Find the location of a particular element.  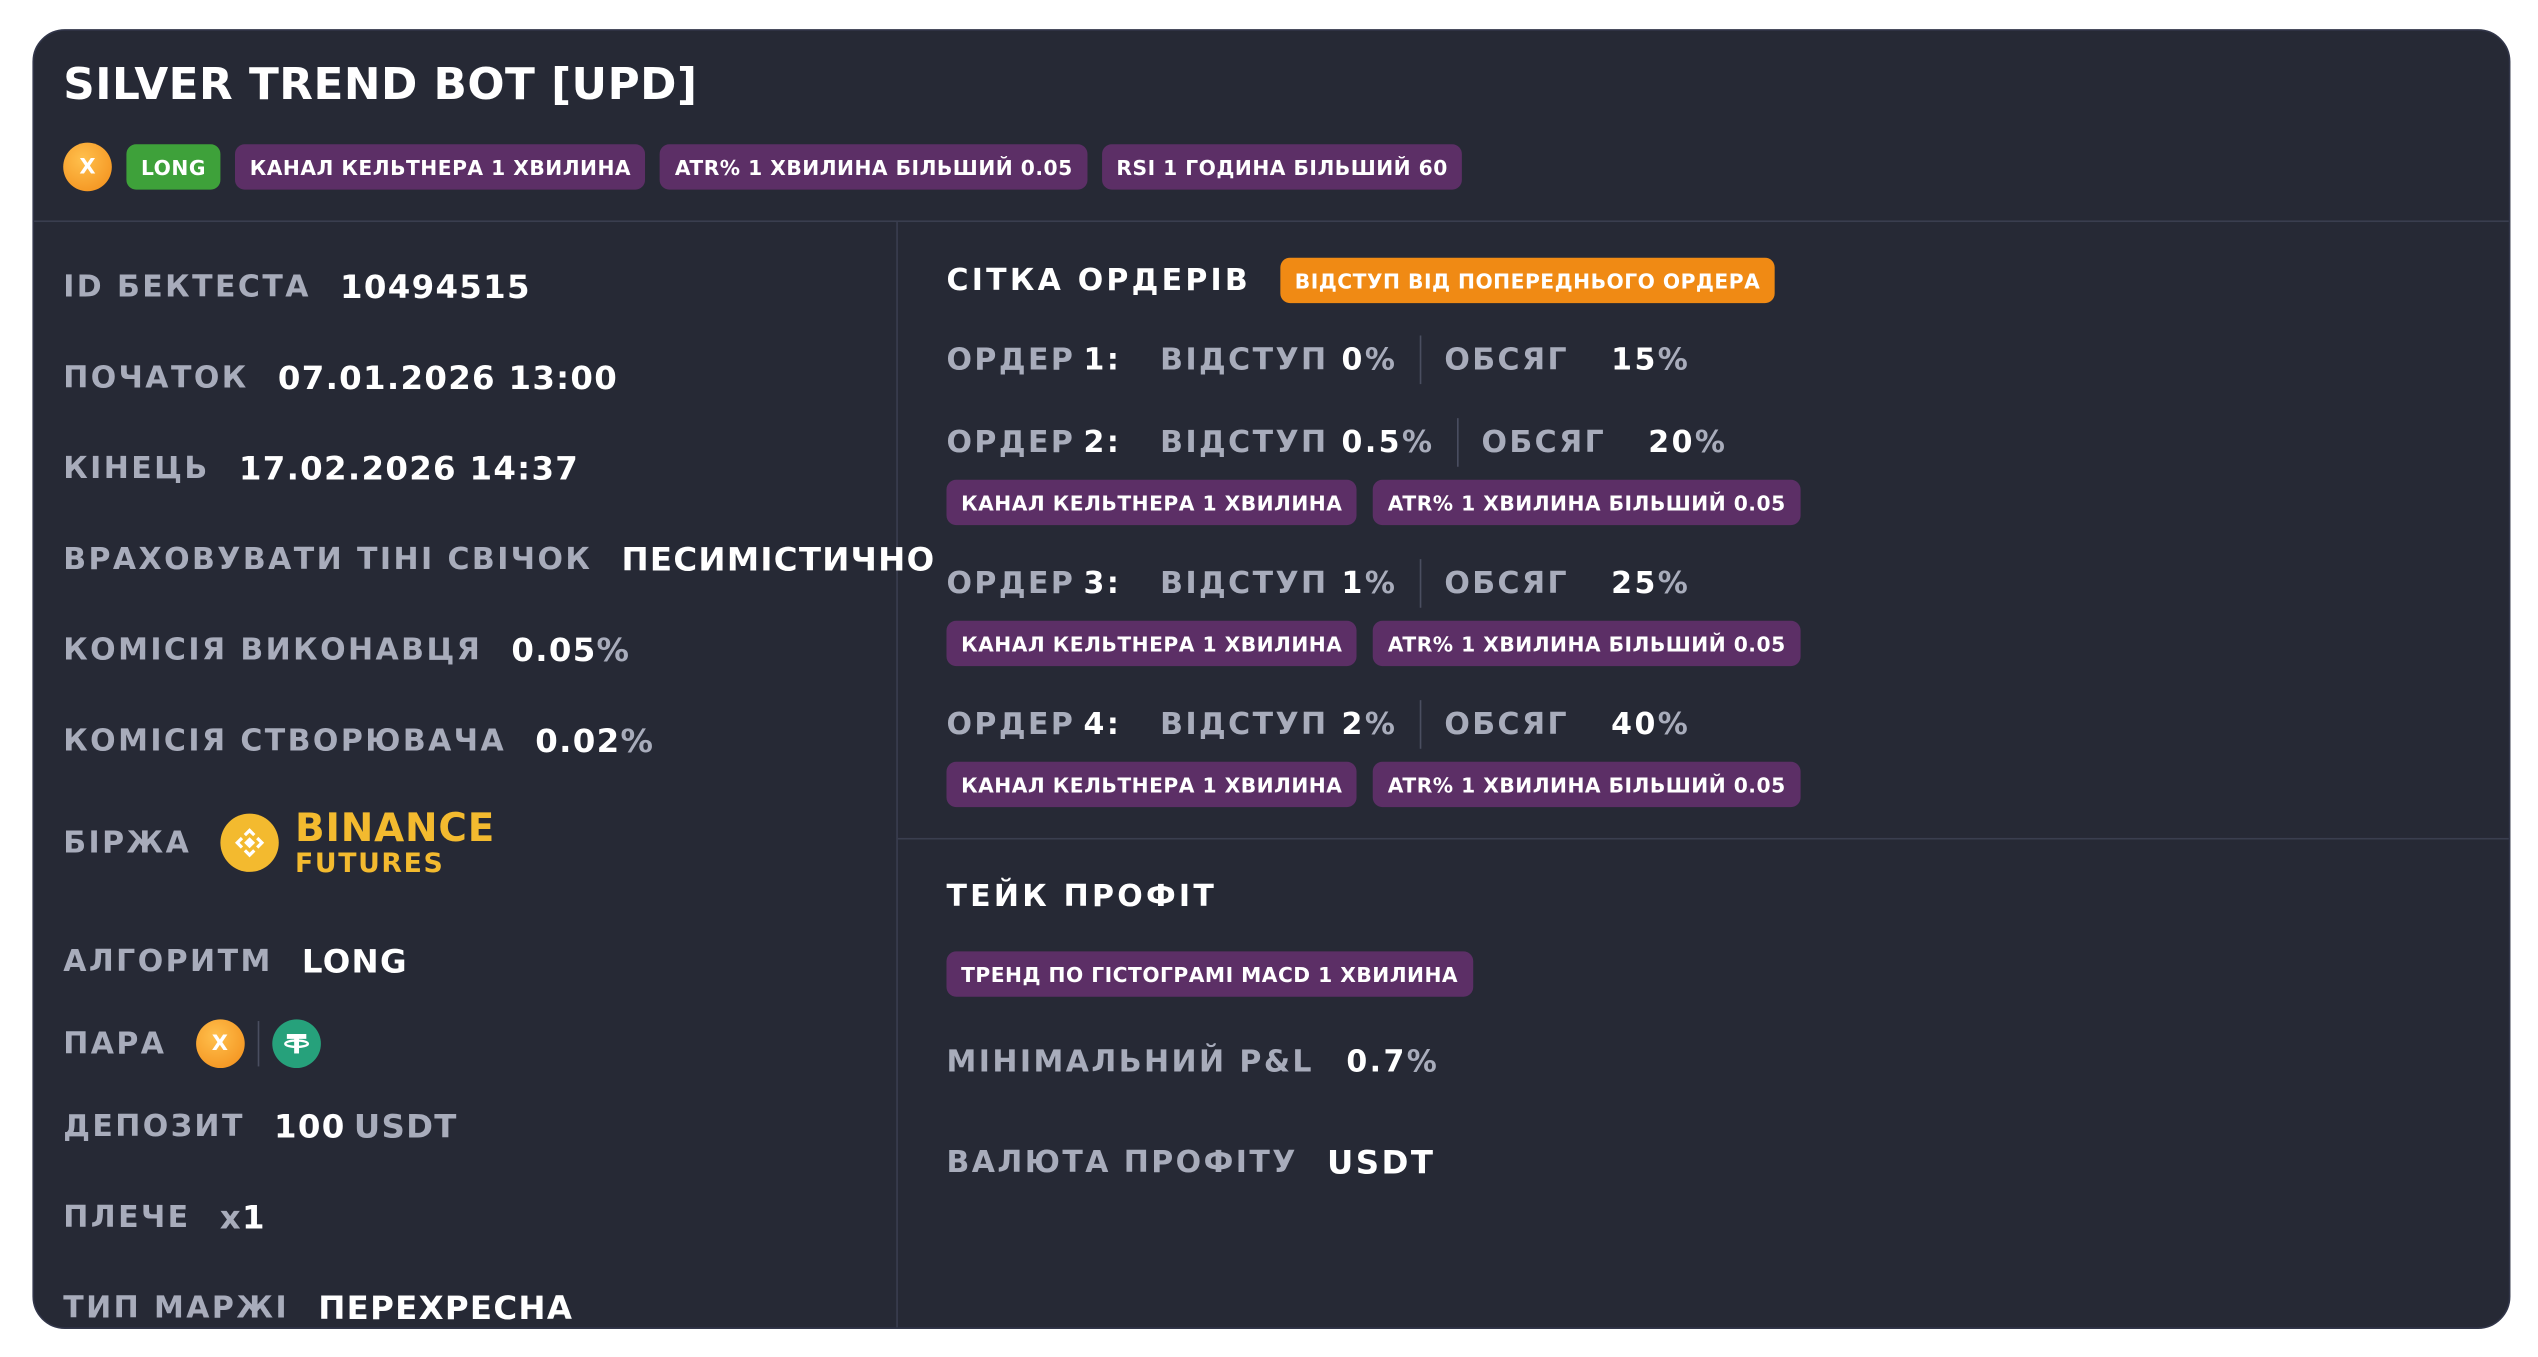

maker-fee-value: 0.02 is located at coordinates (578, 741).